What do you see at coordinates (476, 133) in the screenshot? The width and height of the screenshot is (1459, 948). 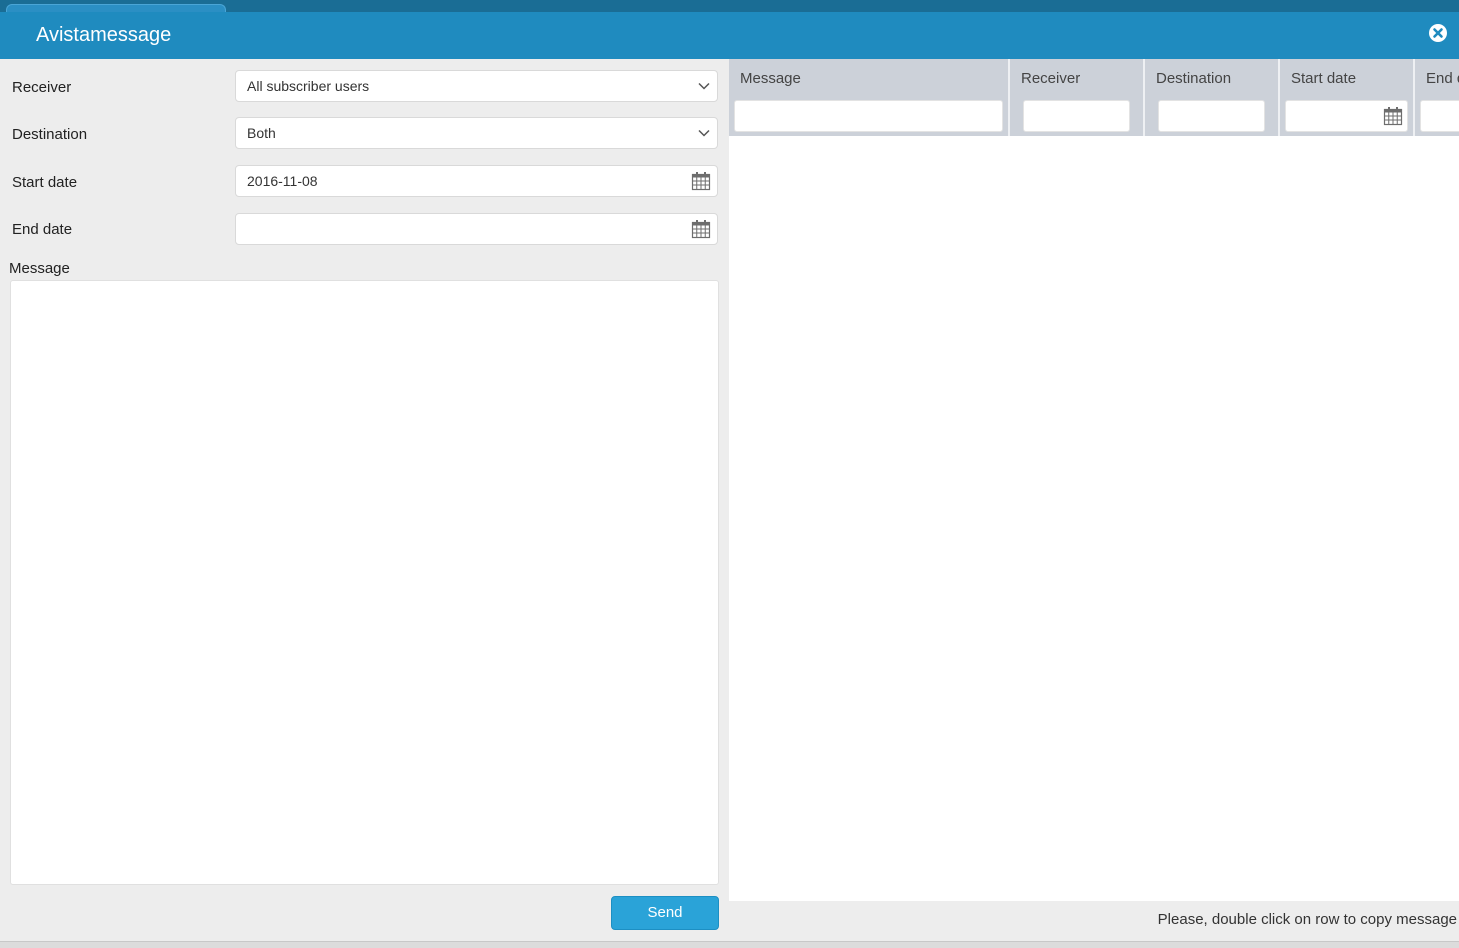 I see `destination-select: Both` at bounding box center [476, 133].